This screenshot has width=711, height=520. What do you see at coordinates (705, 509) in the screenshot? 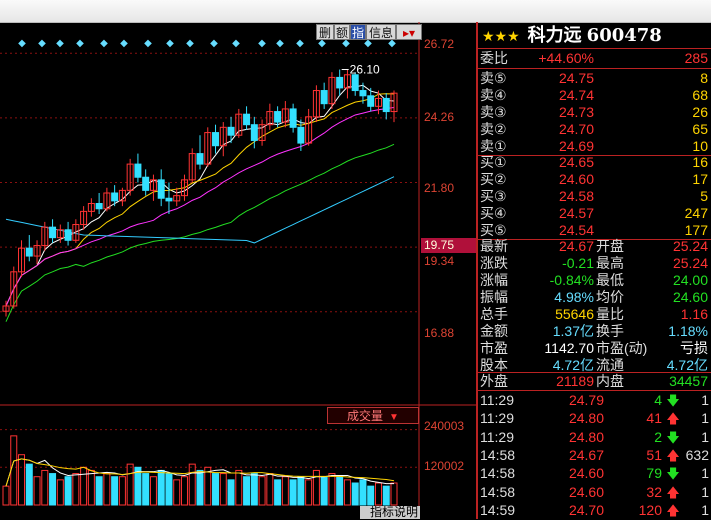
I see `tick-count: 1` at bounding box center [705, 509].